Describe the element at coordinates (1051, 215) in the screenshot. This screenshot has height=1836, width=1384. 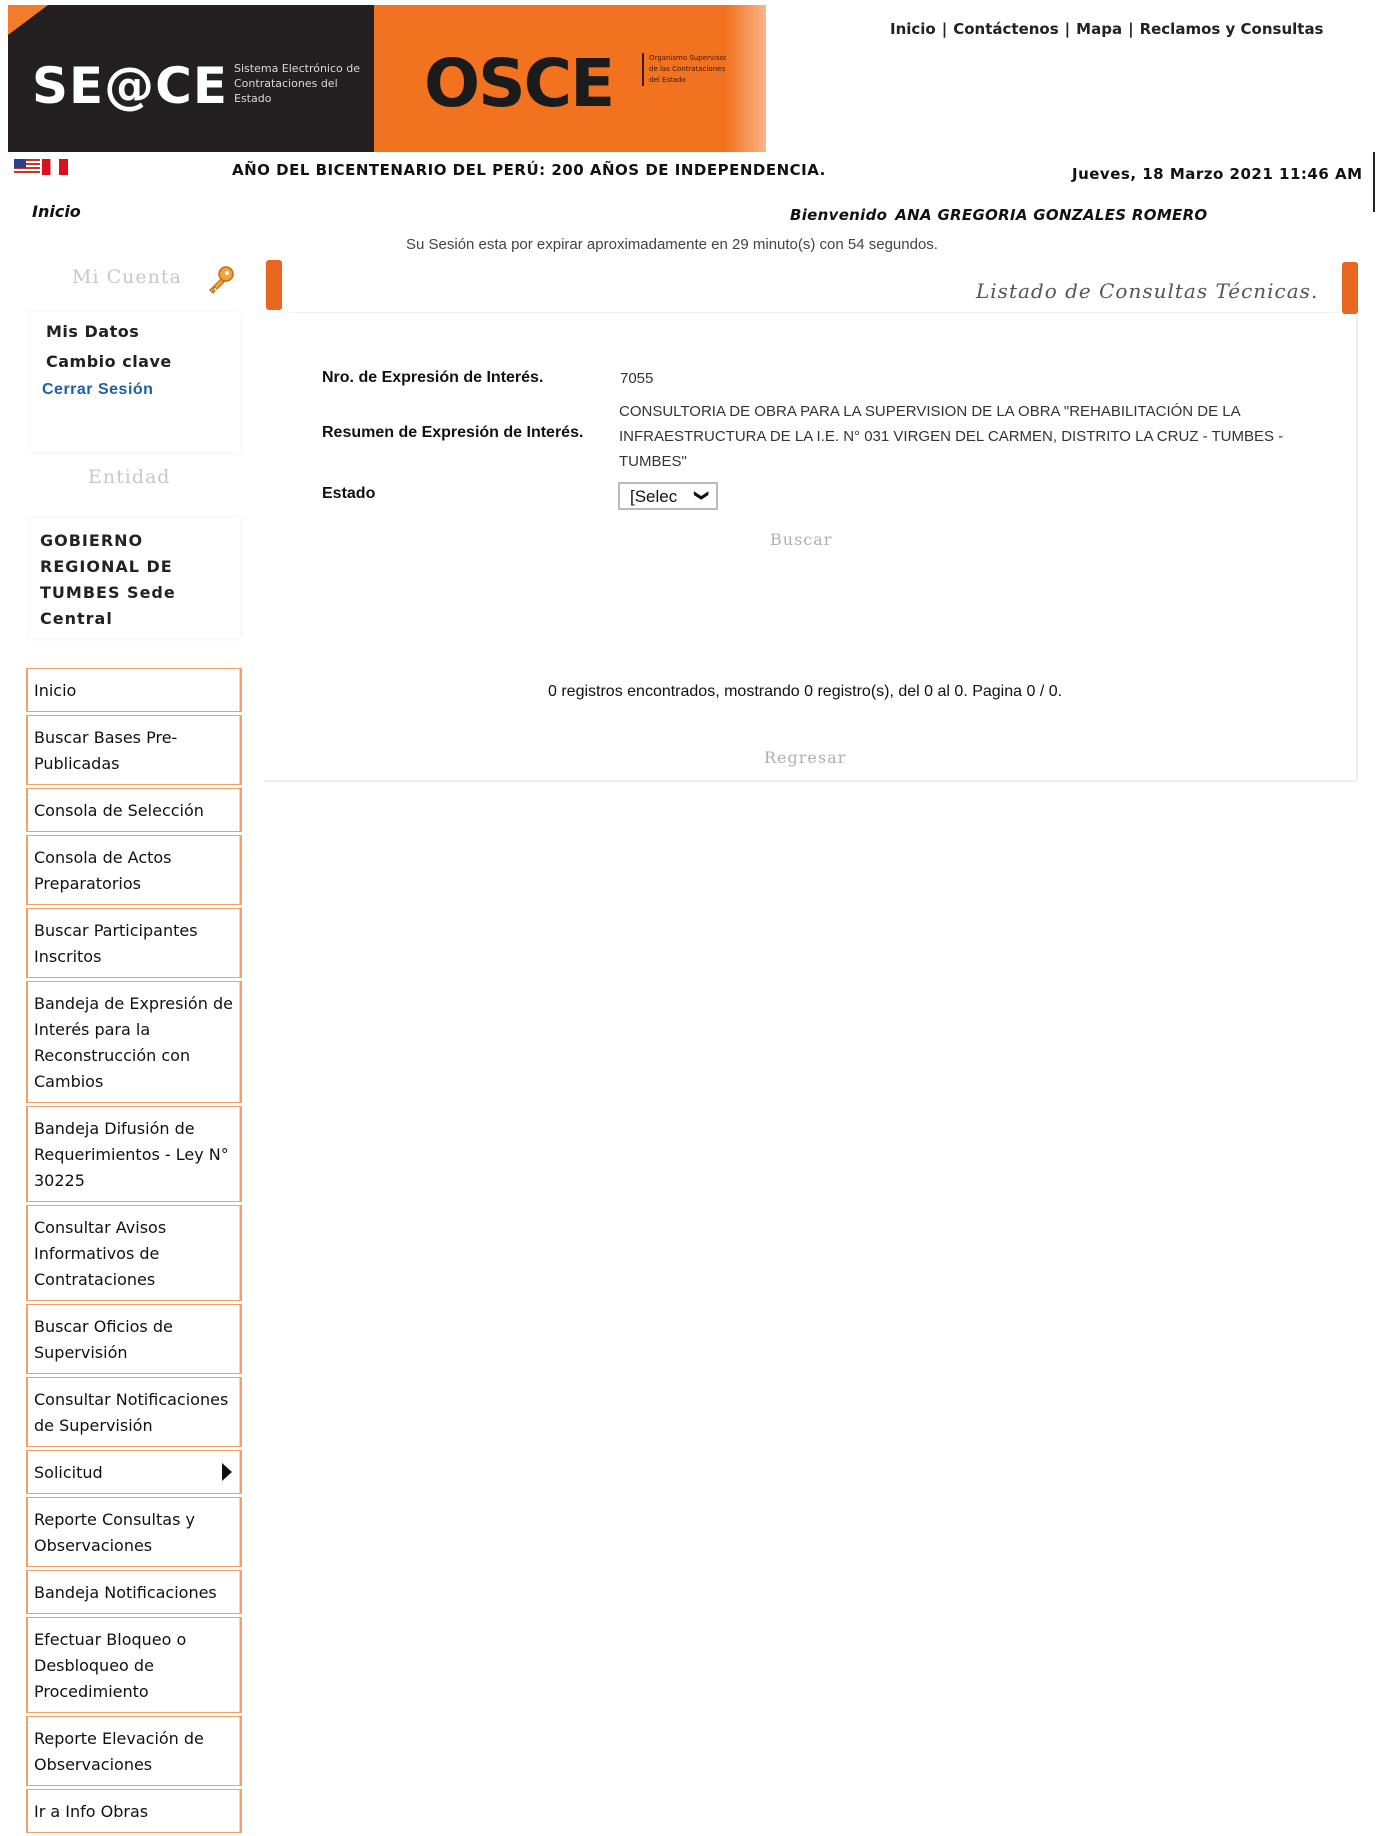
I see `user-name: ANA GREGORIA GONZALES ROMERO` at that location.